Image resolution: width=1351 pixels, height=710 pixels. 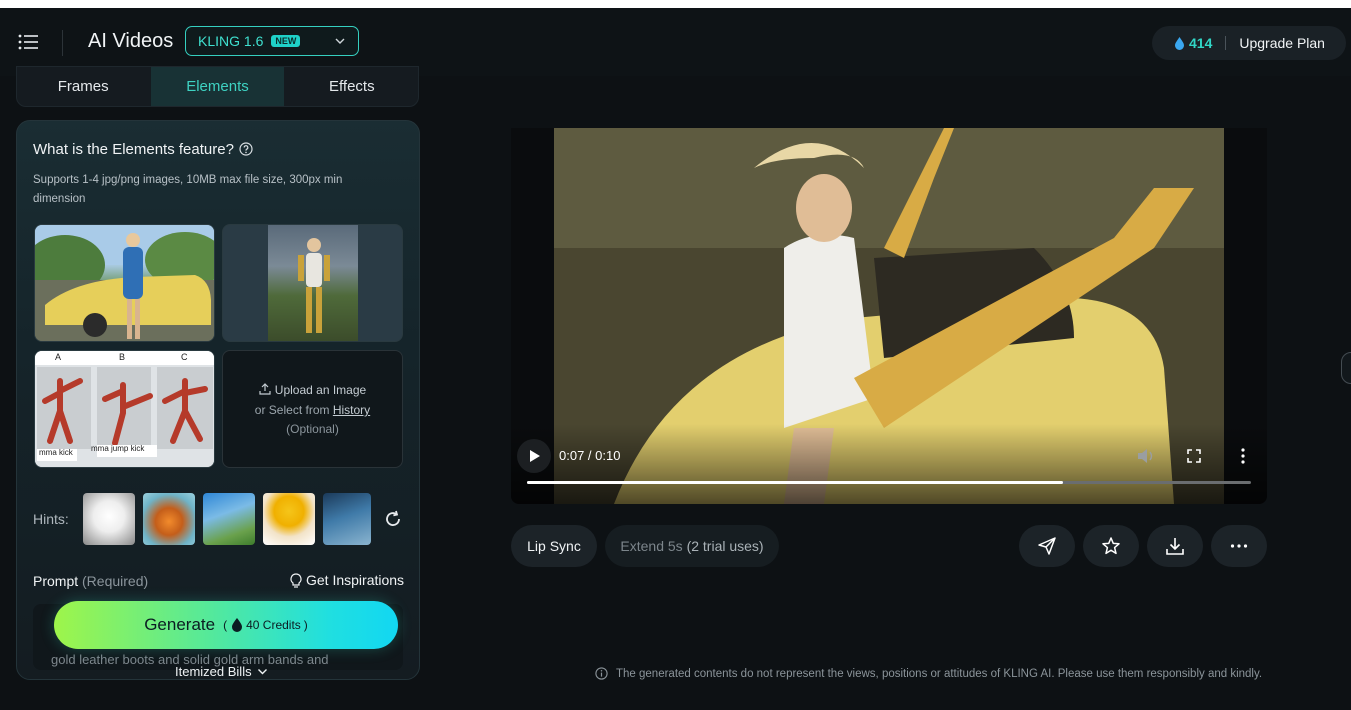 I want to click on pose-label-b: B, so click(x=122, y=357).